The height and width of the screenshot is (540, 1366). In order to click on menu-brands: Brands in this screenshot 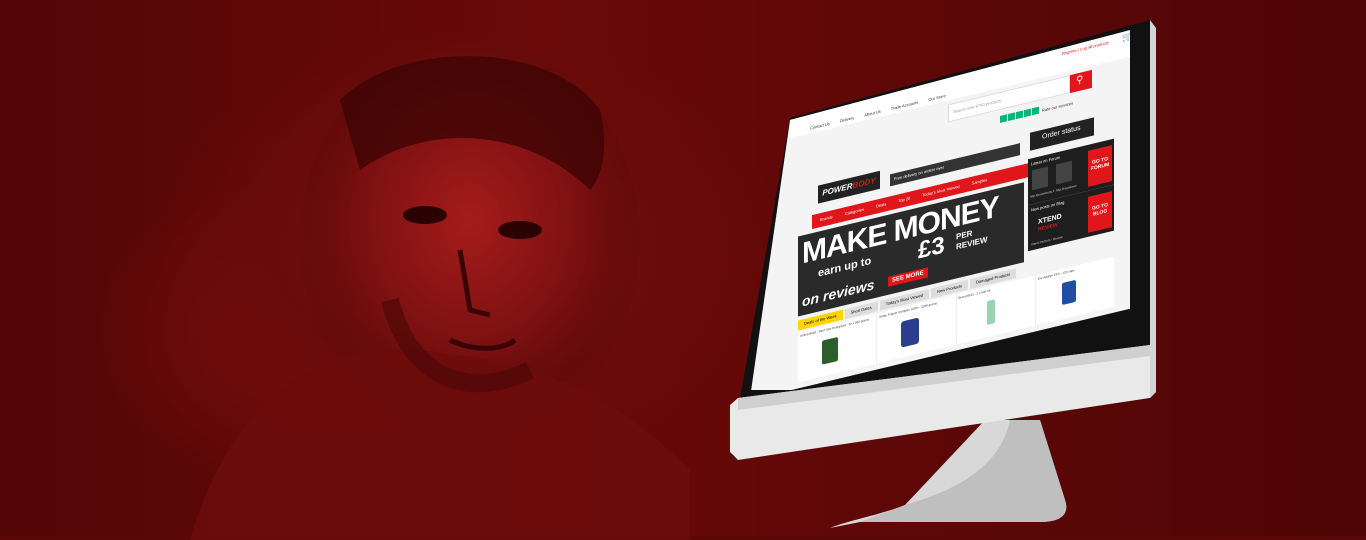, I will do `click(826, 218)`.